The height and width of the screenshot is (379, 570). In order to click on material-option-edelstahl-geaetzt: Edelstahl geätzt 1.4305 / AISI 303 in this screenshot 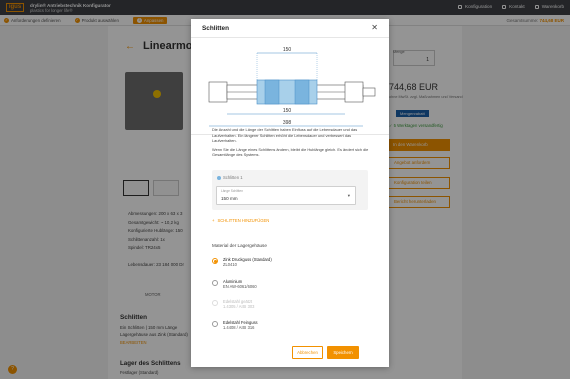, I will do `click(287, 304)`.